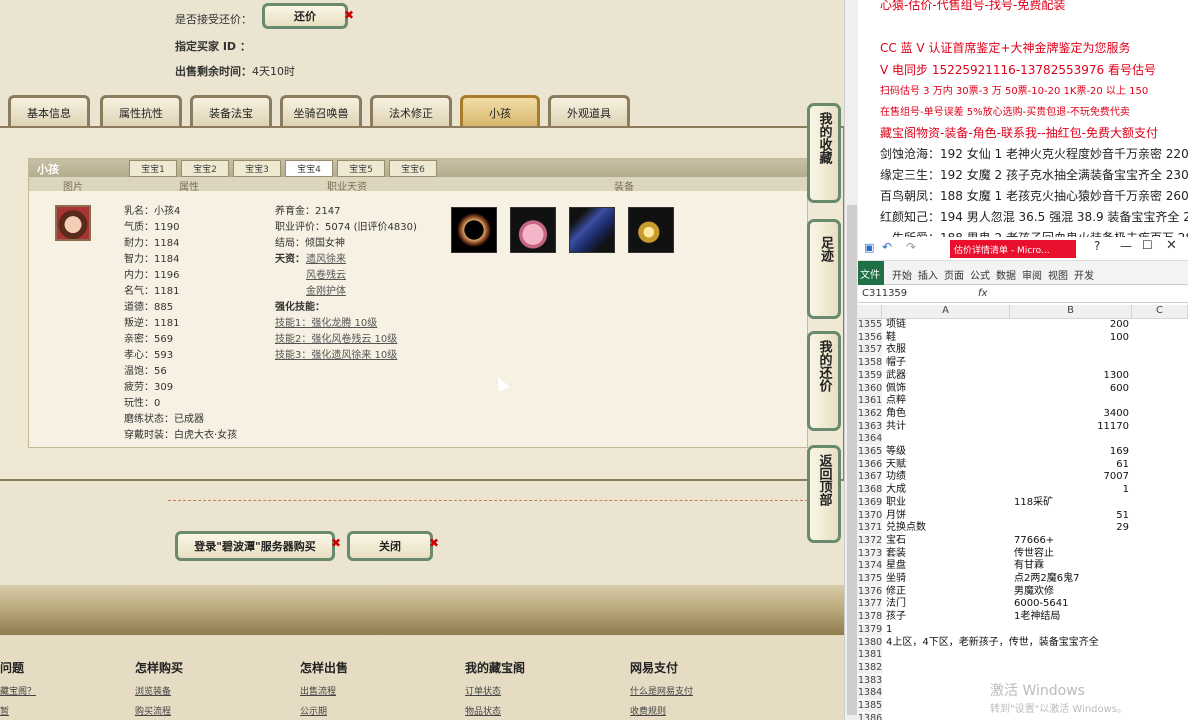 This screenshot has width=1188, height=720. I want to click on maximize-icon: ☐, so click(1147, 245).